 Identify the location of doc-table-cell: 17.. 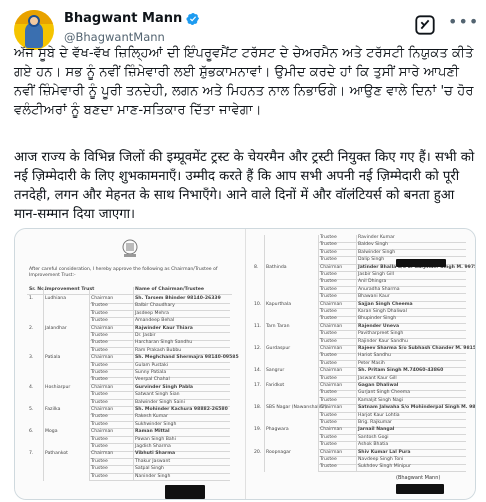
(258, 385).